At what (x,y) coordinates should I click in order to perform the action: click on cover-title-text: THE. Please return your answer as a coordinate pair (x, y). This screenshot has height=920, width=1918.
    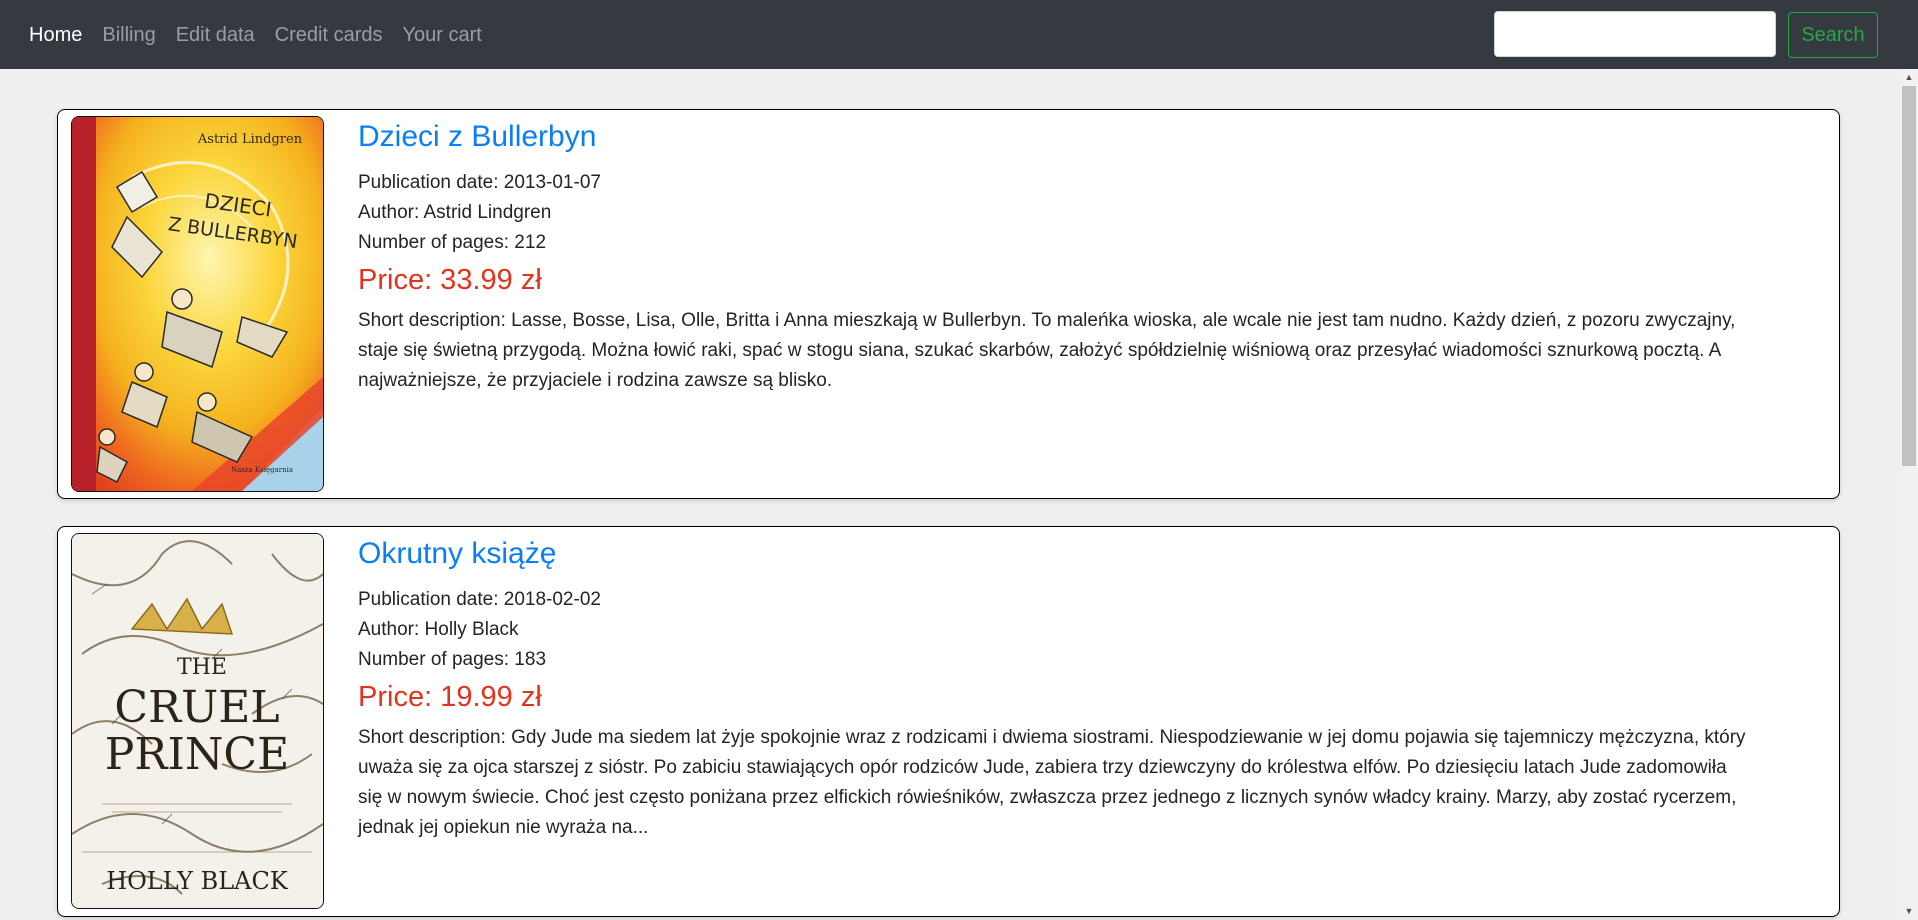
    Looking at the image, I should click on (202, 667).